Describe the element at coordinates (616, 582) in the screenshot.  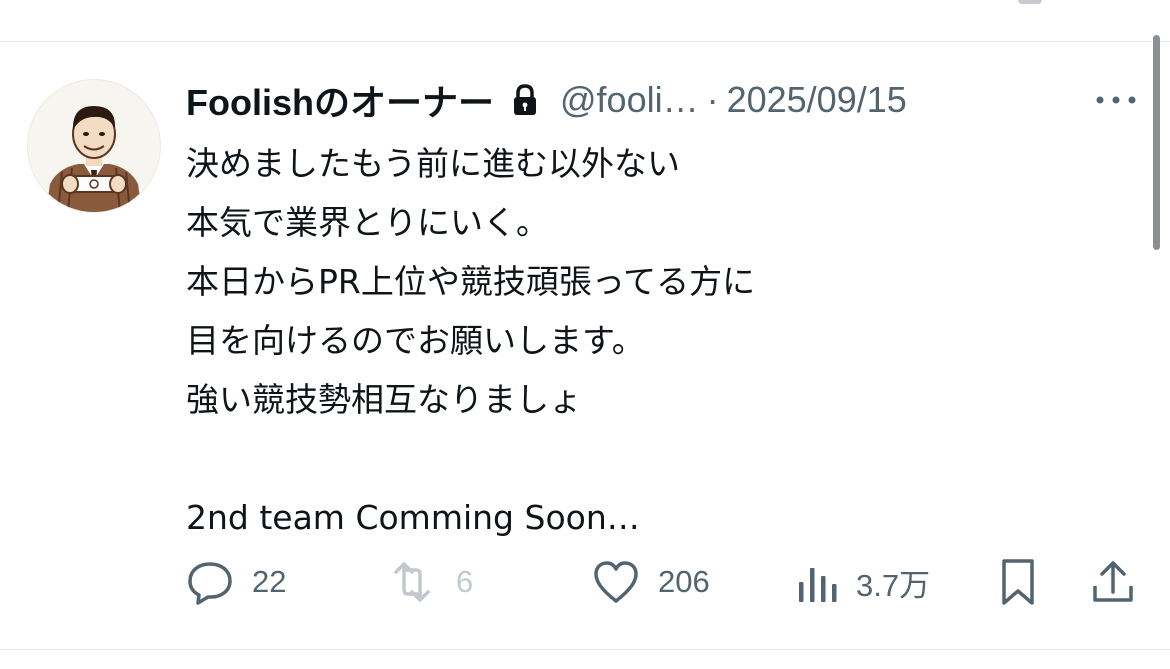
I see `heart-icon` at that location.